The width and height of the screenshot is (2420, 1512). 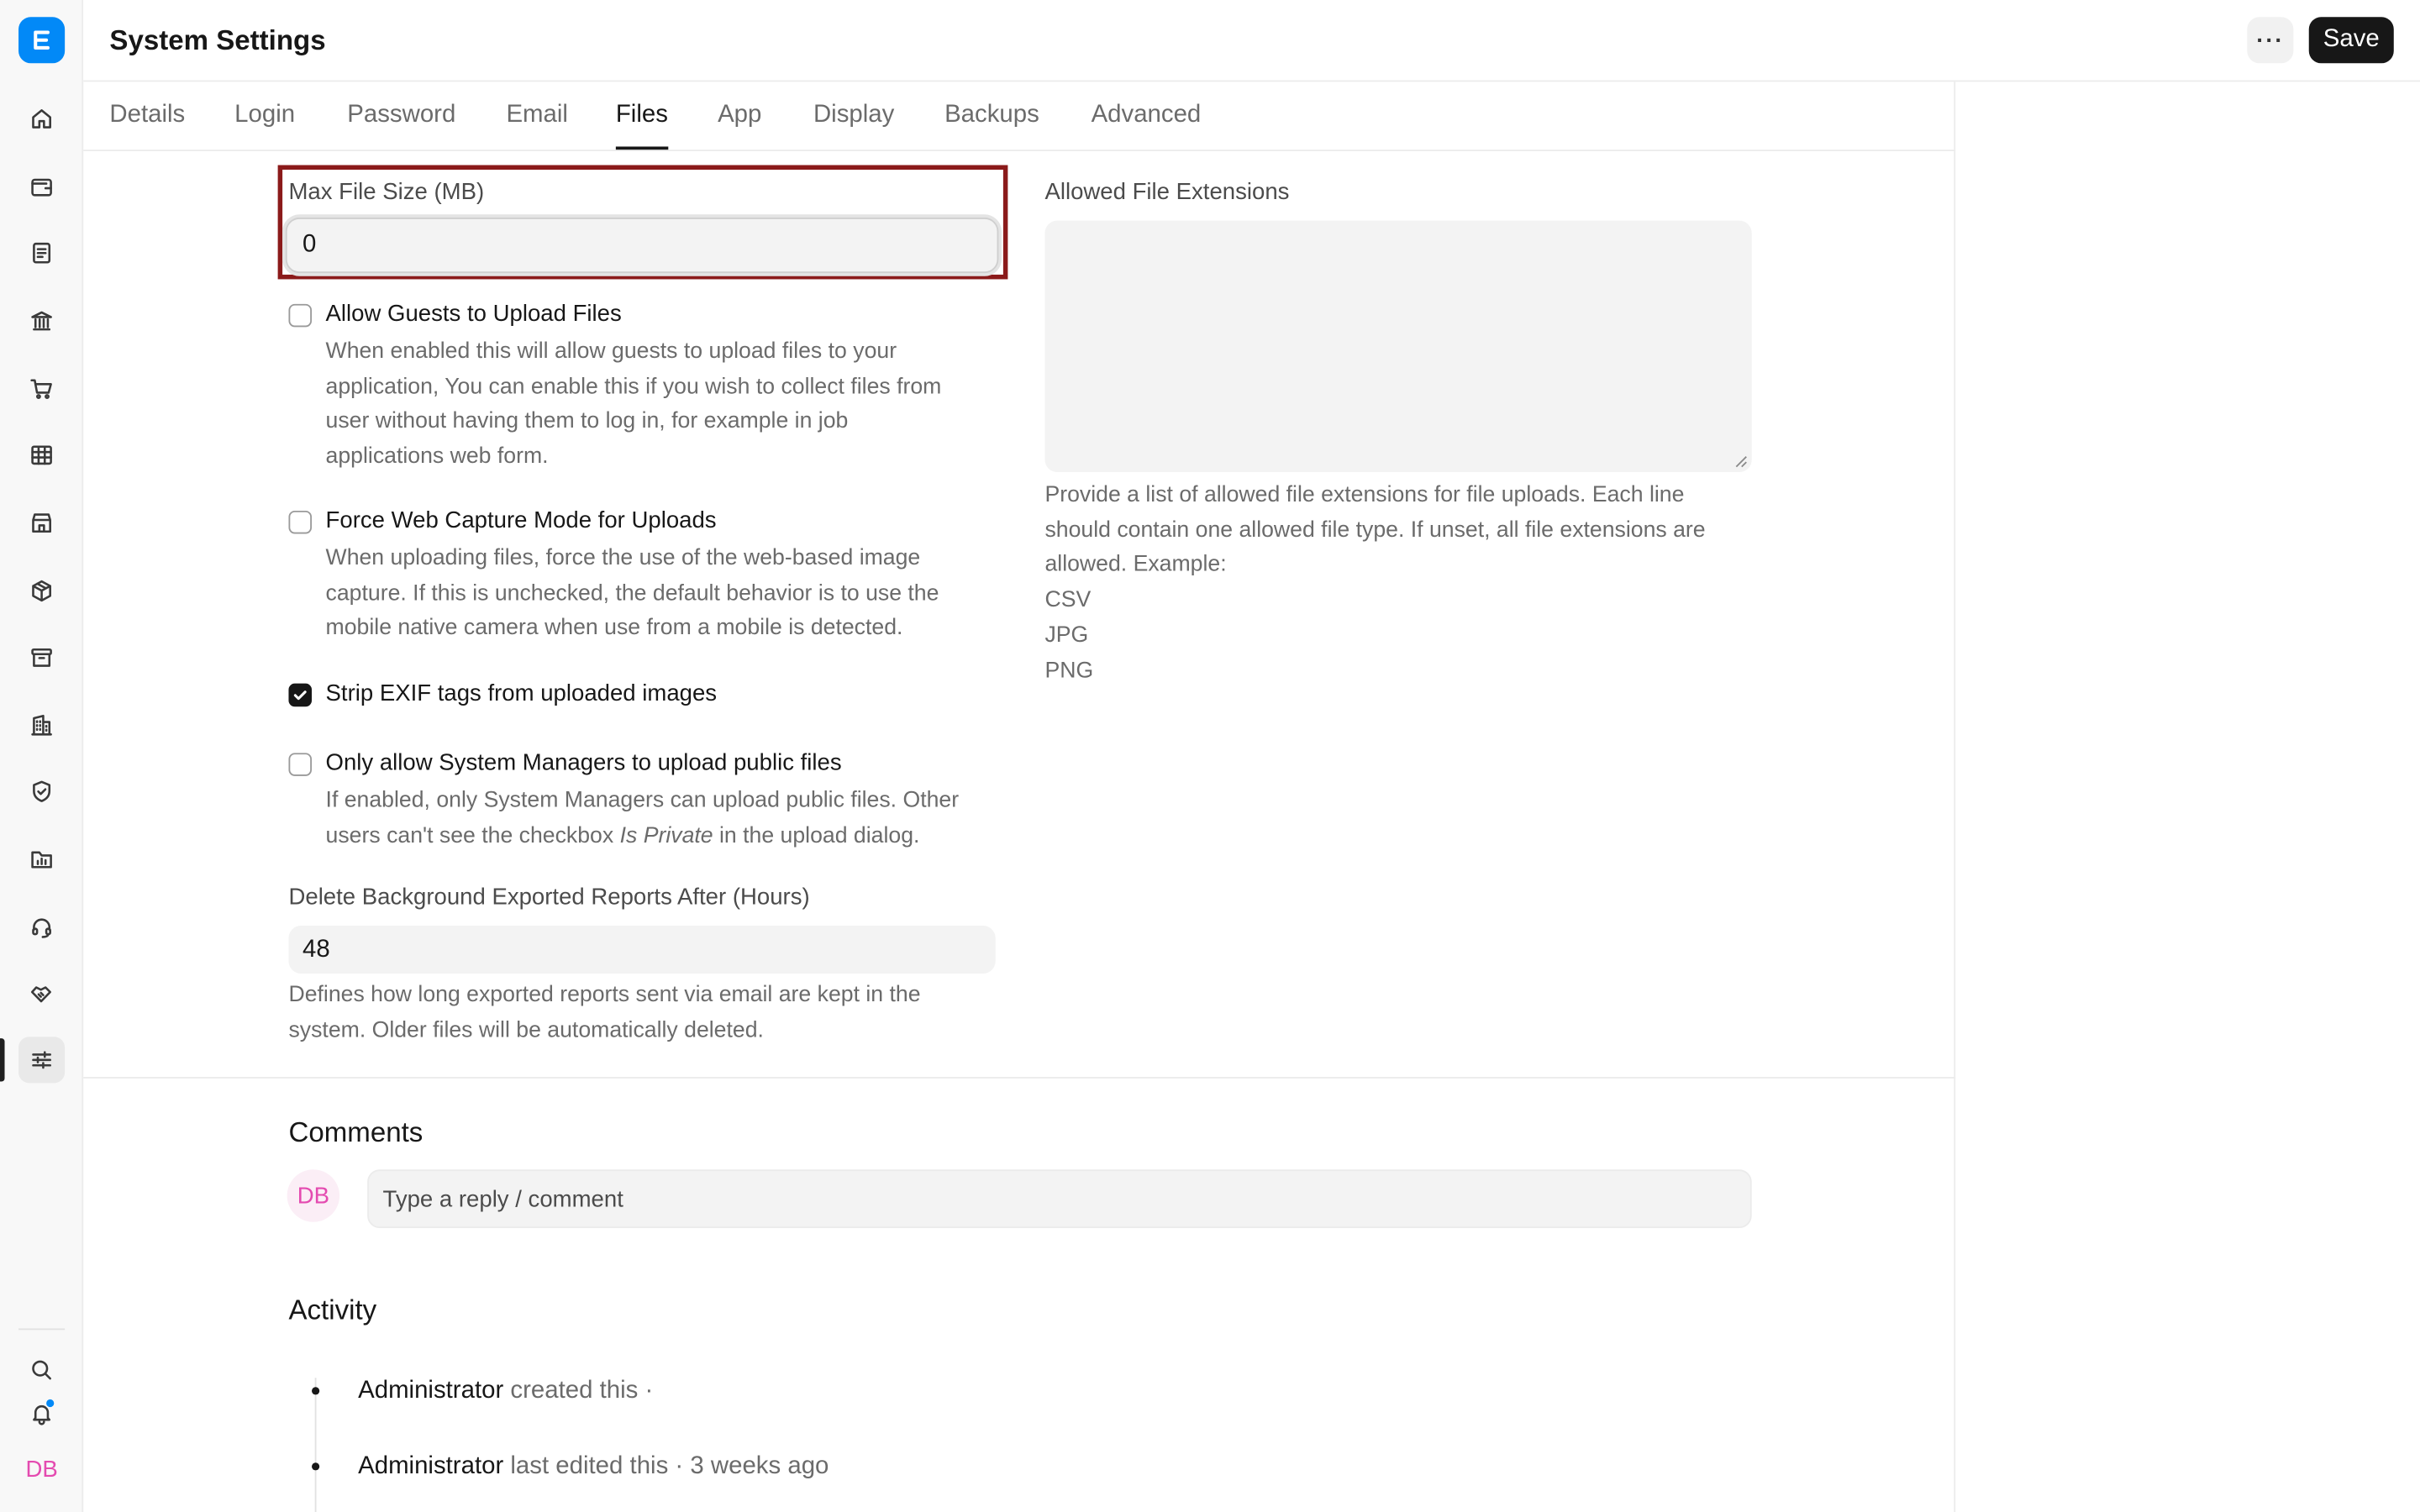 I want to click on tab-files: Files, so click(x=642, y=115).